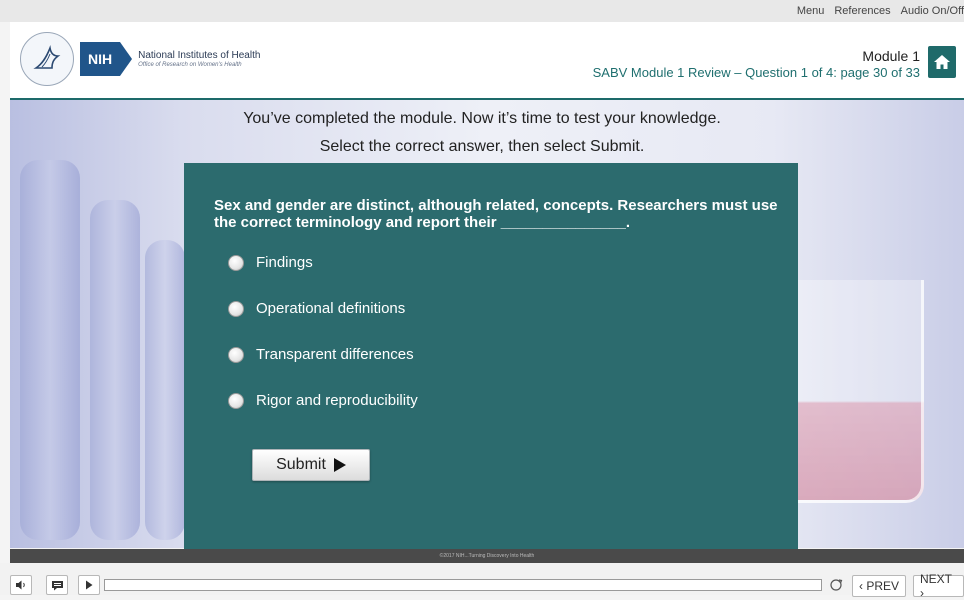 The height and width of the screenshot is (600, 964). Describe the element at coordinates (301, 464) in the screenshot. I see `submit-label: Submit` at that location.